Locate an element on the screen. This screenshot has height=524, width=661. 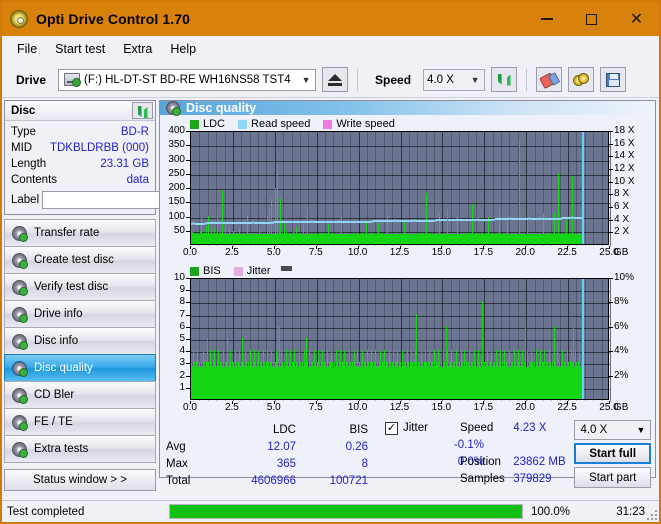
disc-refresh-button is located at coordinates (142, 110).